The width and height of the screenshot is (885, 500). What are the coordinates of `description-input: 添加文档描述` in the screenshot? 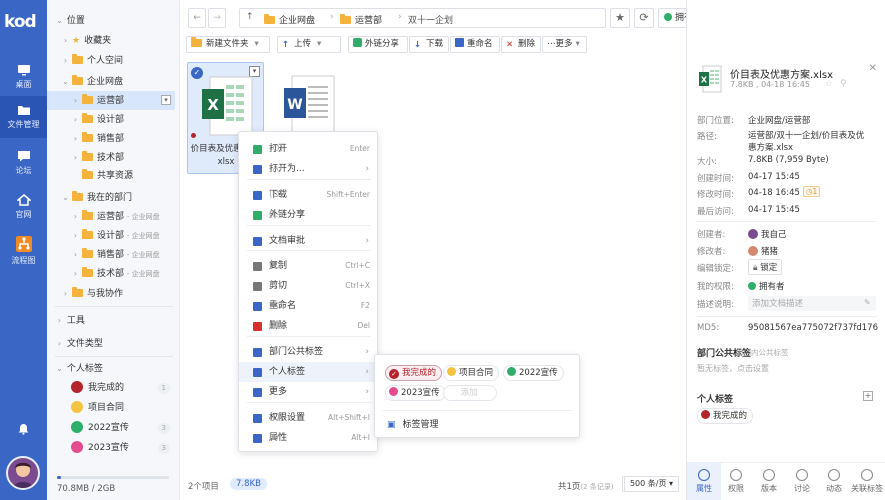 It's located at (812, 303).